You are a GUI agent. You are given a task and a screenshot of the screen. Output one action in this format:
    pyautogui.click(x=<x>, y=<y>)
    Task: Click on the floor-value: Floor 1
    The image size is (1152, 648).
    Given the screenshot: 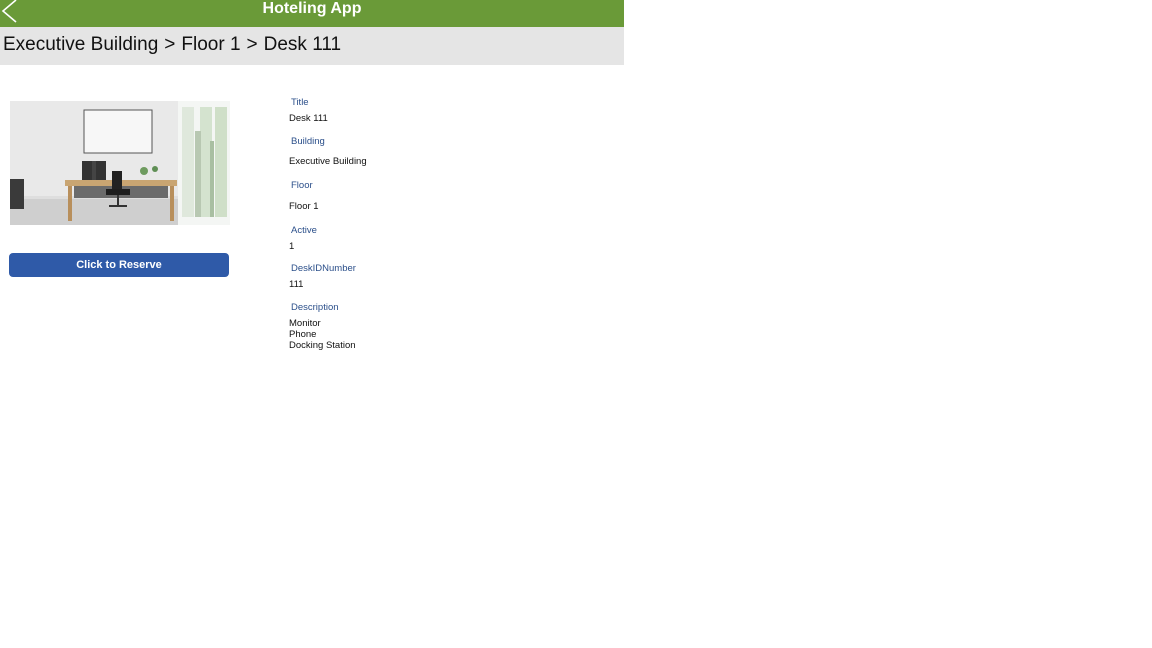 What is the action you would take?
    pyautogui.click(x=304, y=206)
    